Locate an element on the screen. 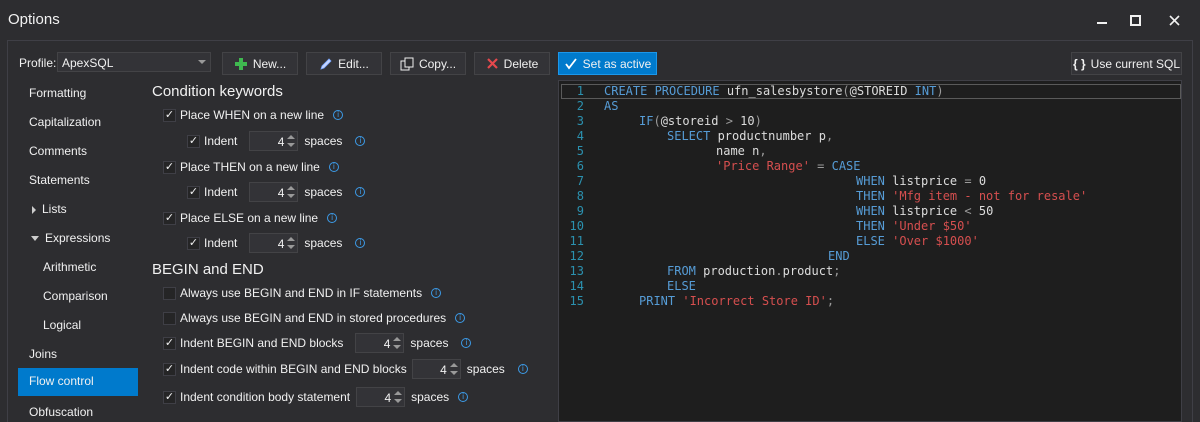 The image size is (1200, 422). begin-end-proc-checkbox is located at coordinates (169, 318).